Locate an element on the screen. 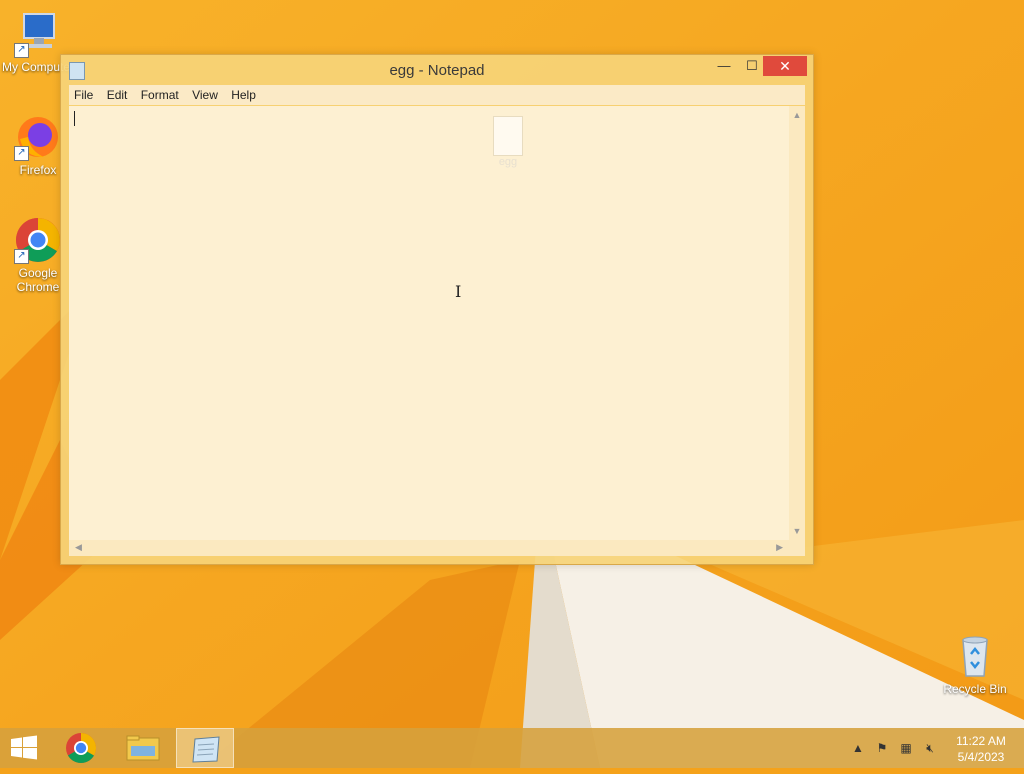 This screenshot has height=774, width=1024. firefox-icon: ↗ is located at coordinates (38, 137).